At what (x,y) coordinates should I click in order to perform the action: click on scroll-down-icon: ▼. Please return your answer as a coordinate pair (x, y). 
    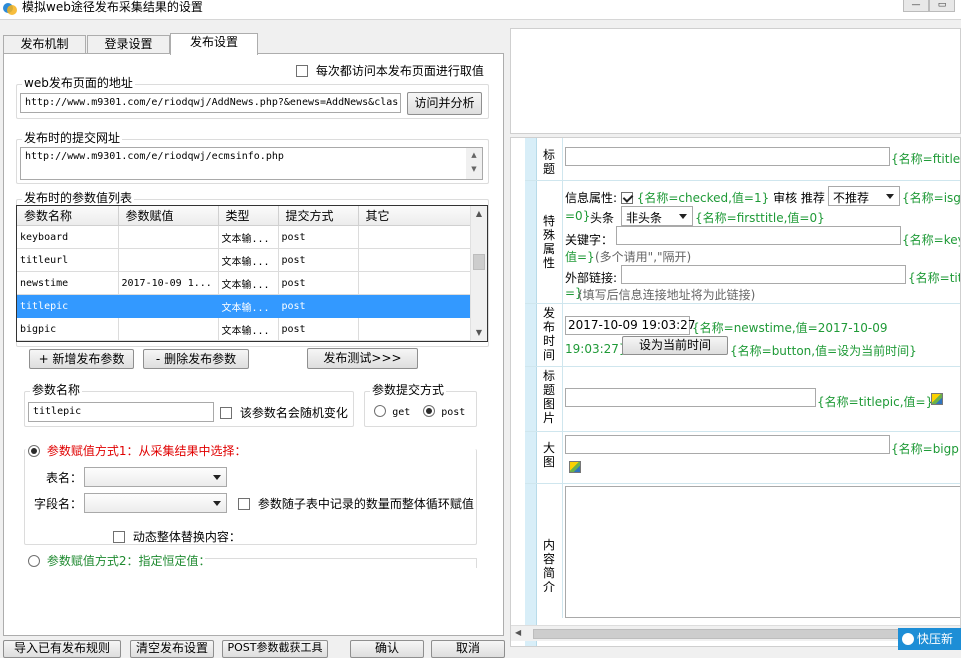
    Looking at the image, I should click on (479, 333).